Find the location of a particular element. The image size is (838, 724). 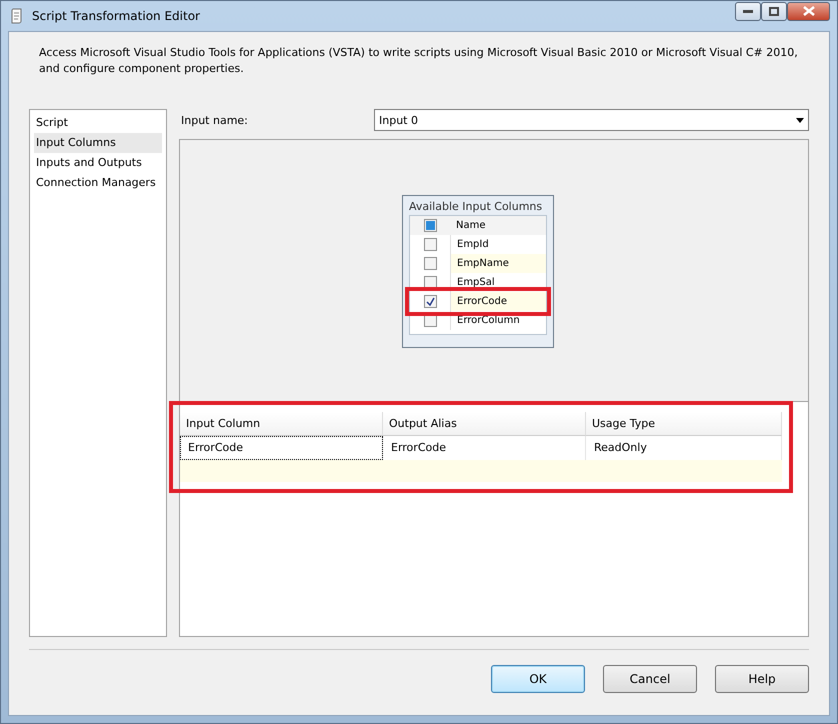

maximize-icon is located at coordinates (774, 11).